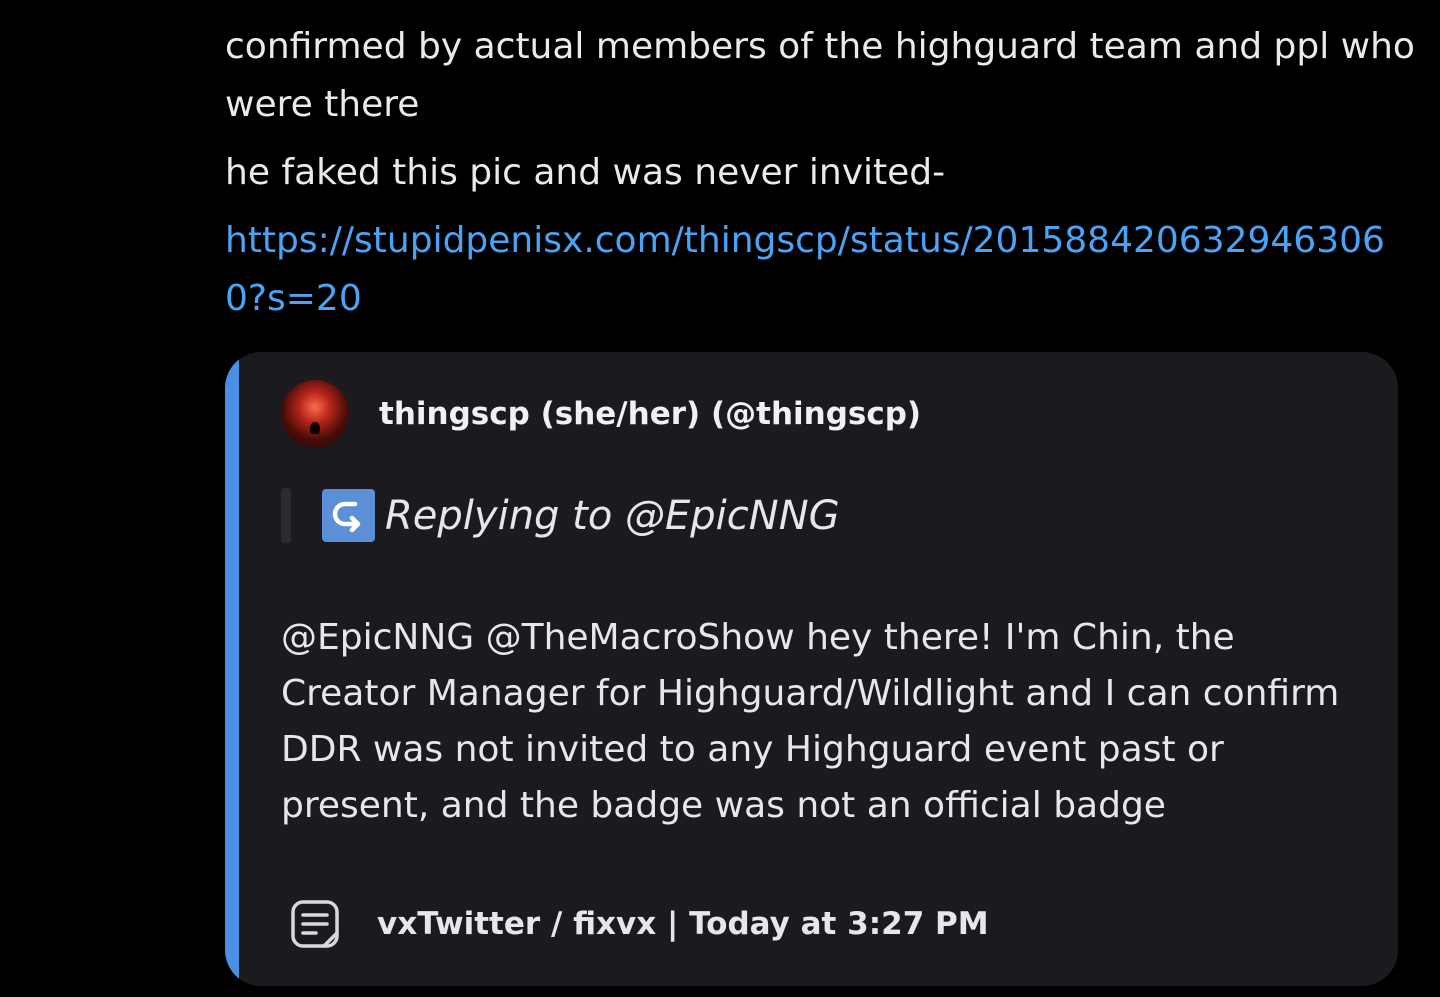 This screenshot has width=1440, height=997. I want to click on reply-indicator: Replying to @EpicNNG, so click(560, 515).